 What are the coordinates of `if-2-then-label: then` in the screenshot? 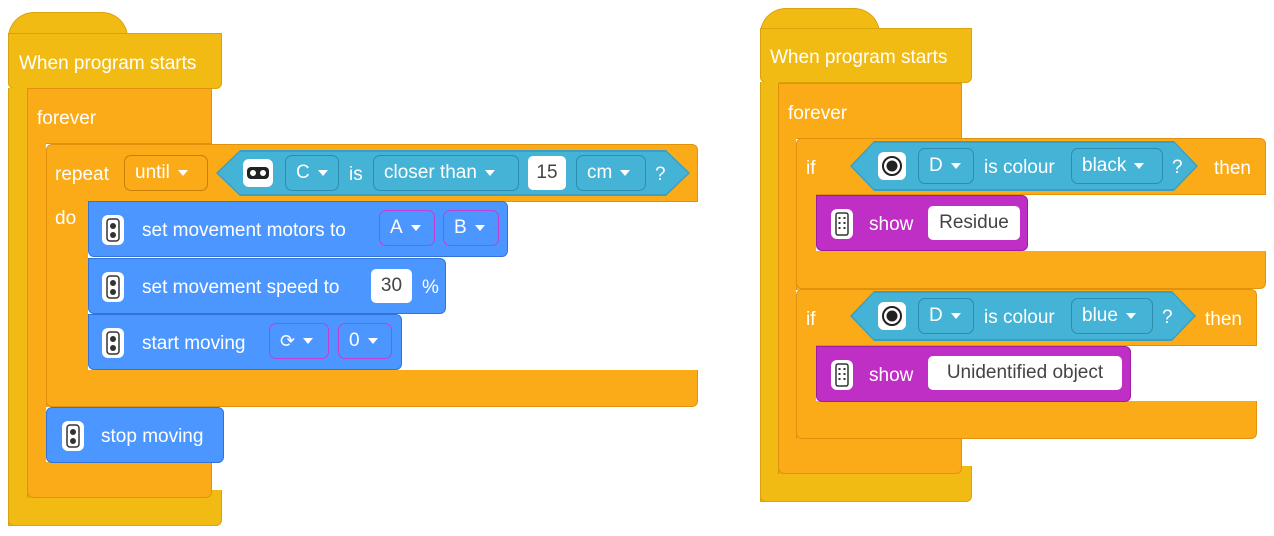 It's located at (1223, 319).